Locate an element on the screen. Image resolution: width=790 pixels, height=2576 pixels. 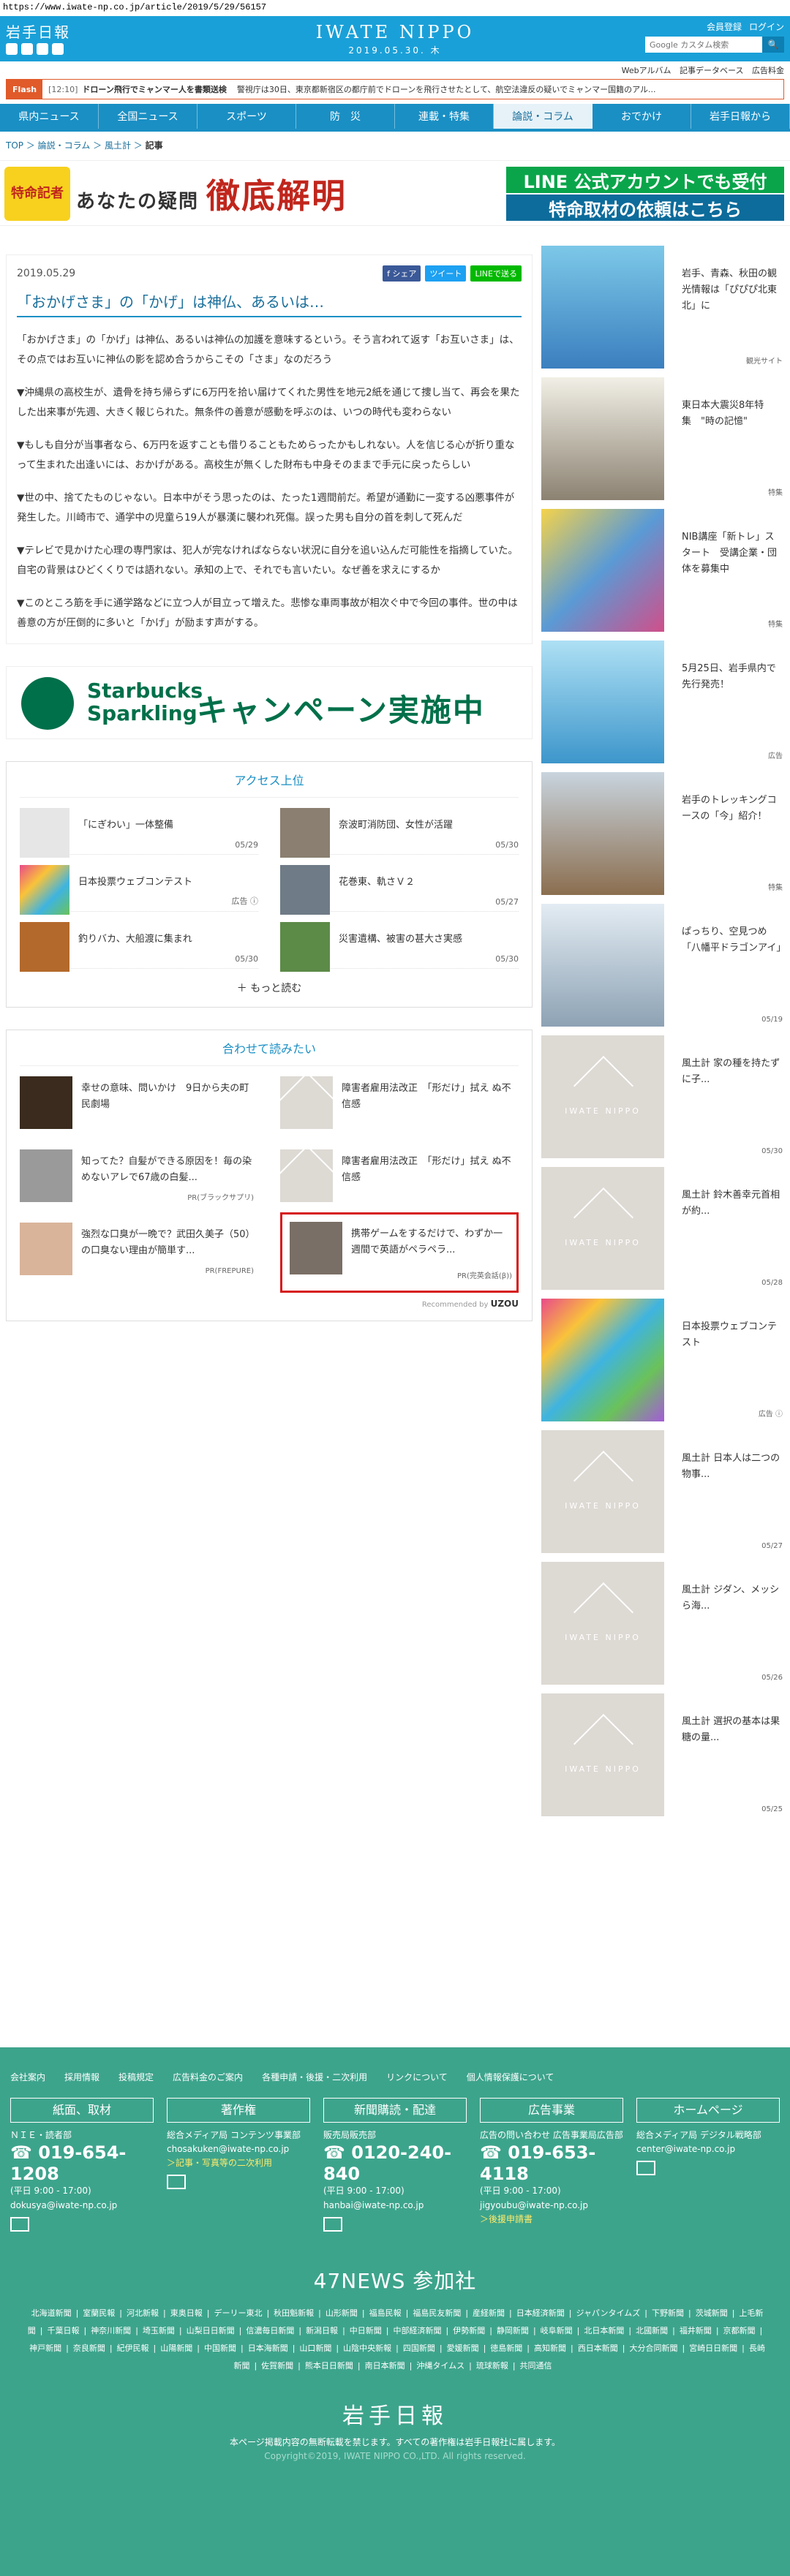
more-button: ＋ もっと読む is located at coordinates (269, 988).